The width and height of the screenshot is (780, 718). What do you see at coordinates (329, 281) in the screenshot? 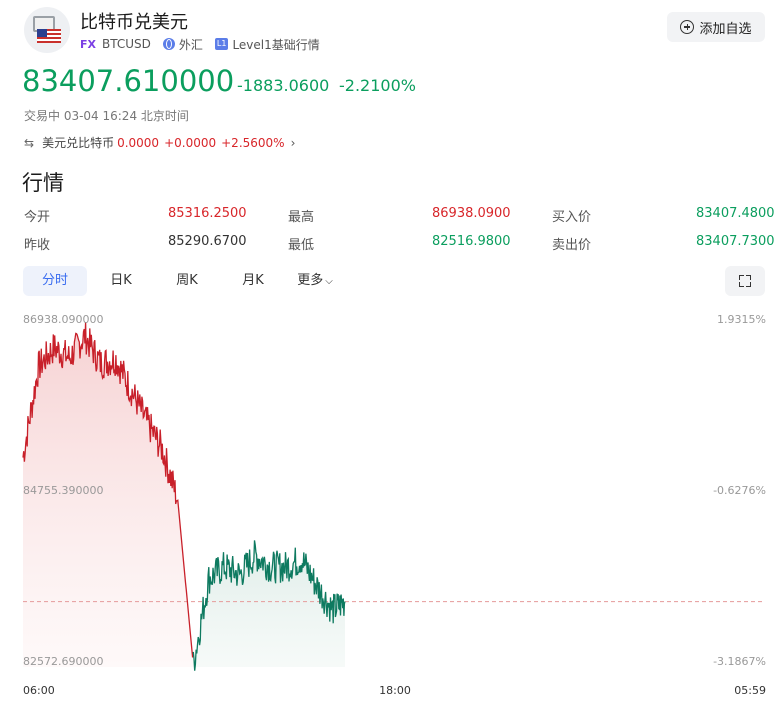
I see `chevron-down-icon: ⌵` at bounding box center [329, 281].